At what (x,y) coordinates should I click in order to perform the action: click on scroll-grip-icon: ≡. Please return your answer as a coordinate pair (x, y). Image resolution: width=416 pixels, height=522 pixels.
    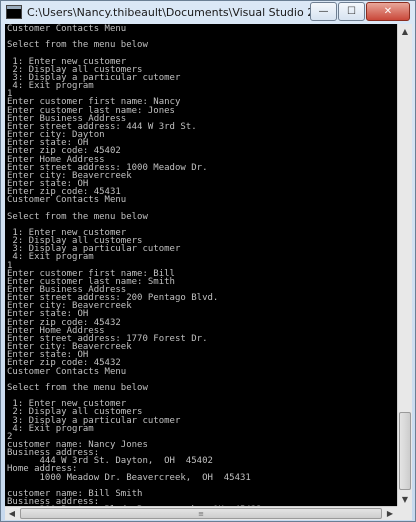
    Looking at the image, I should click on (201, 513).